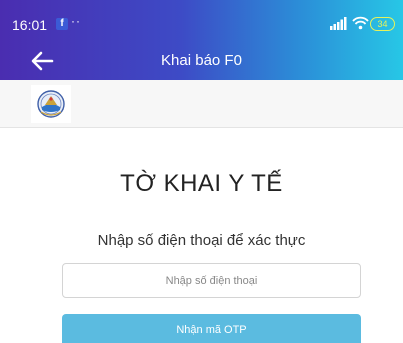  What do you see at coordinates (51, 104) in the screenshot?
I see `emblem-logo` at bounding box center [51, 104].